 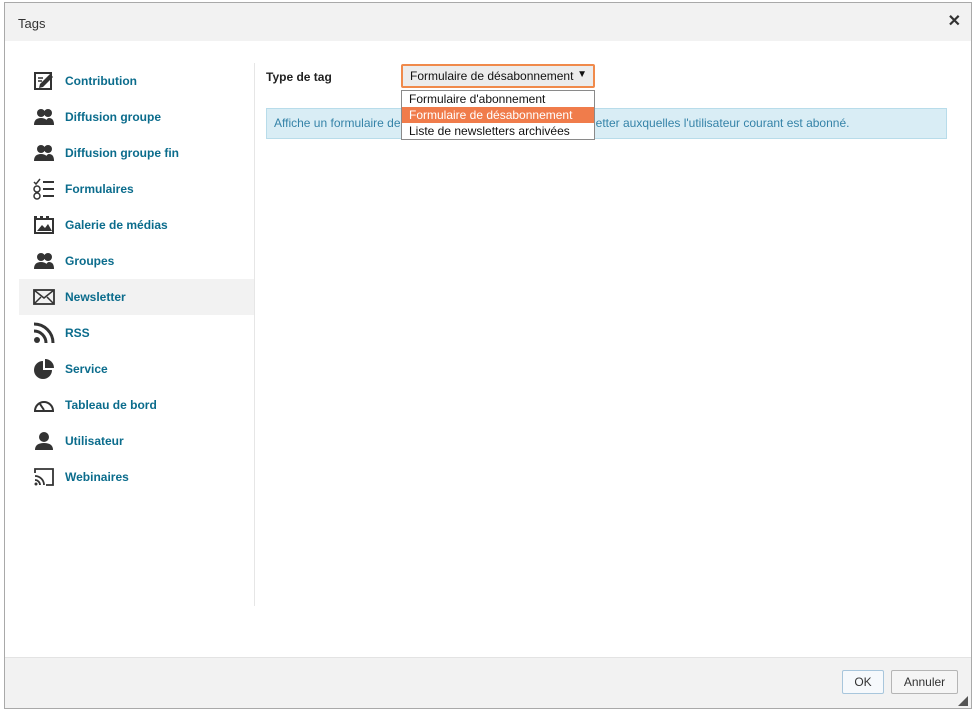 What do you see at coordinates (488, 22) in the screenshot?
I see `title-bar: Tags ✕` at bounding box center [488, 22].